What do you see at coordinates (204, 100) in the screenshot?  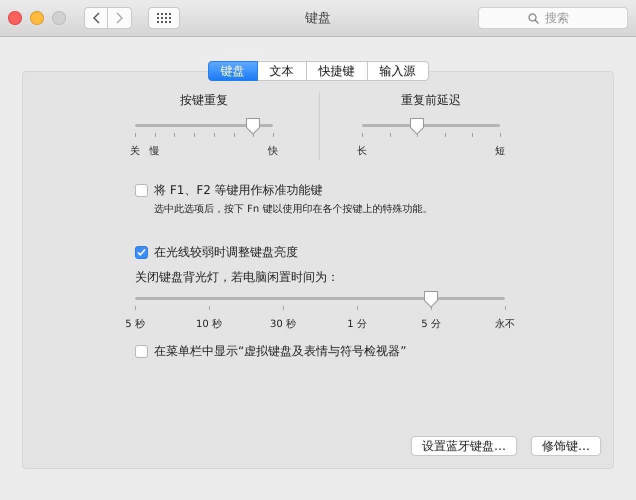 I see `slider-title: 按键重复` at bounding box center [204, 100].